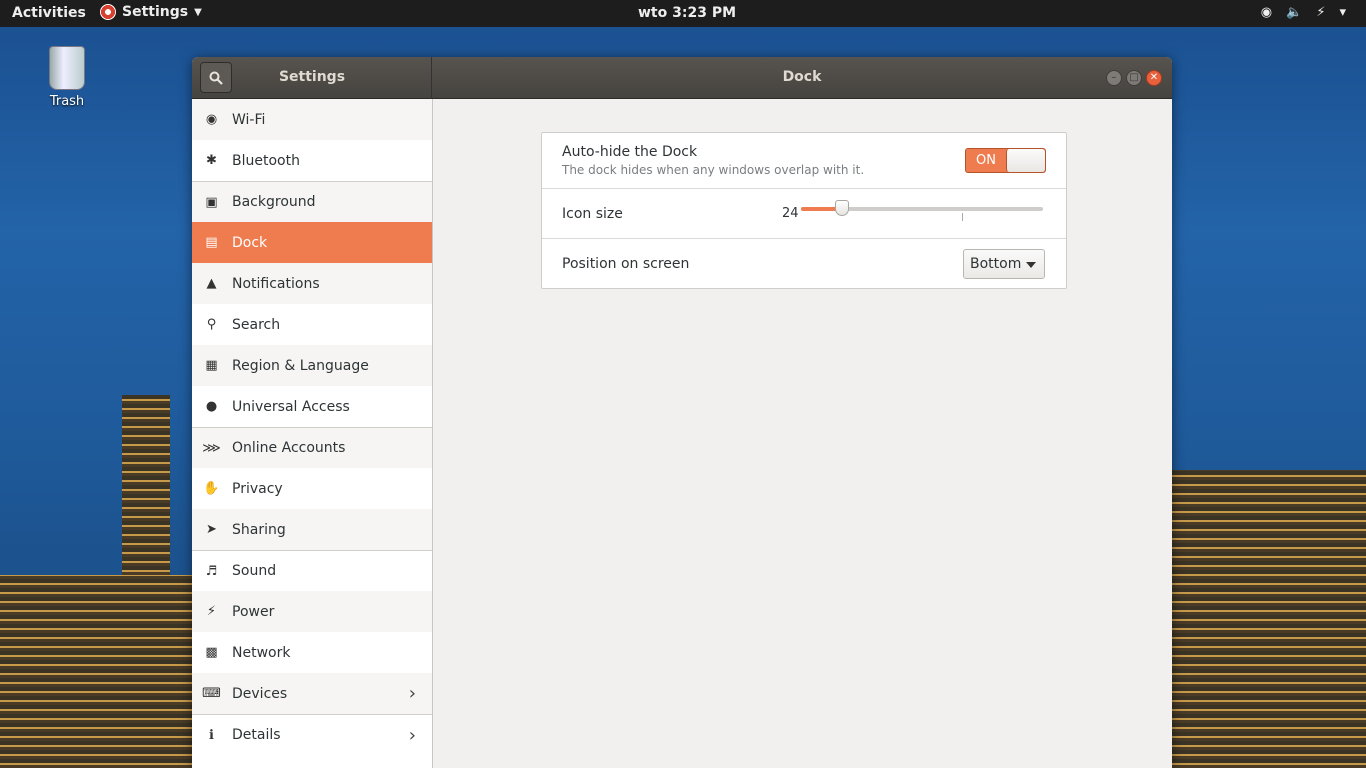  I want to click on maximize-button: □, so click(1134, 78).